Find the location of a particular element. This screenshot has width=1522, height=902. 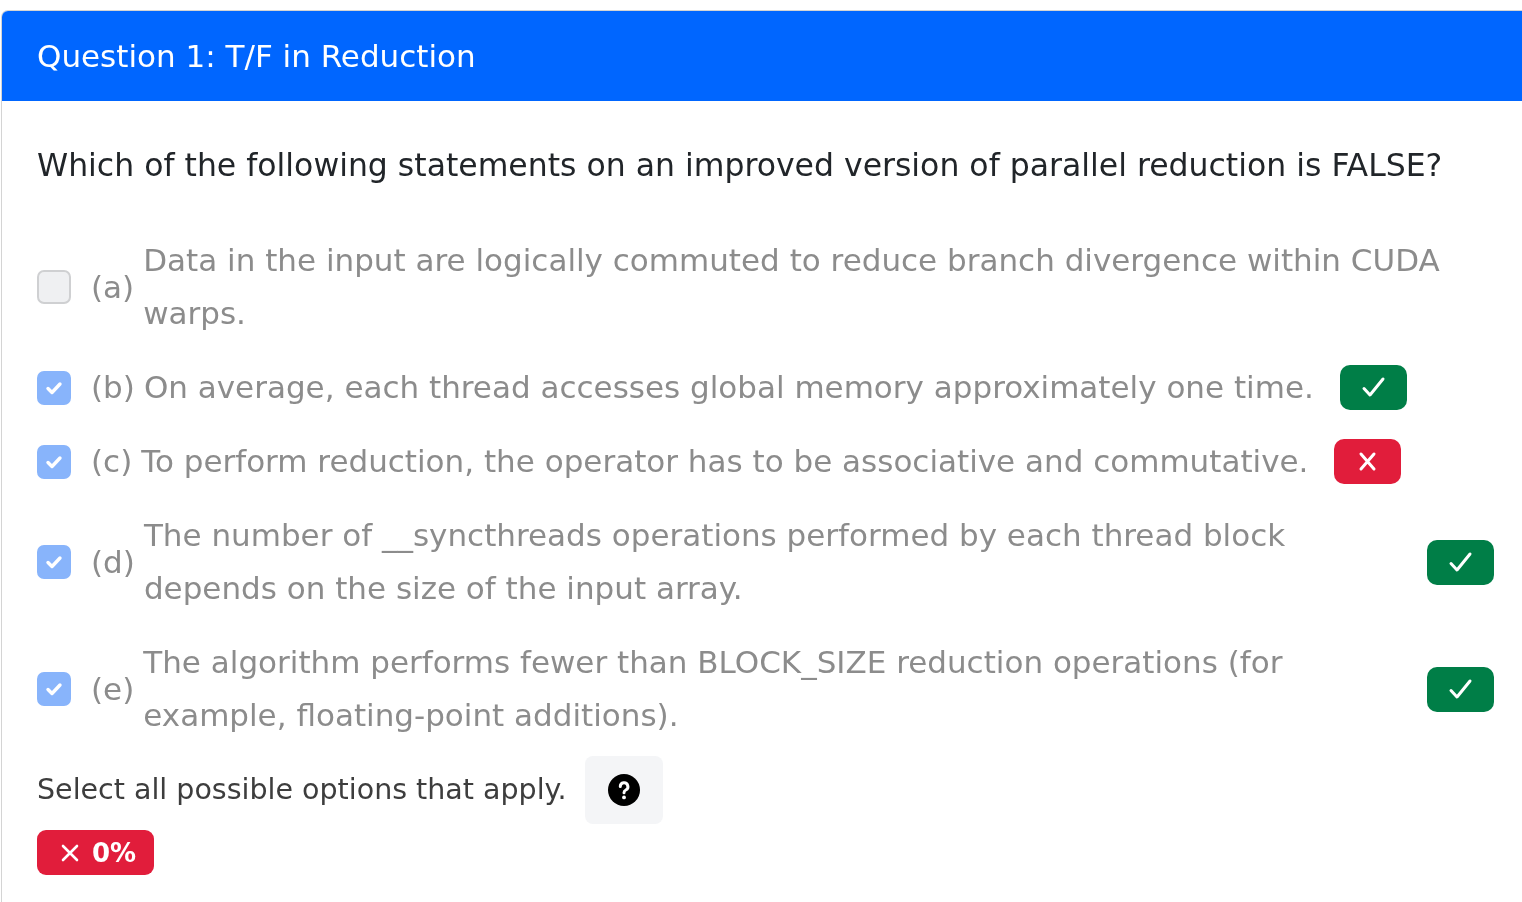

option-text: On average, each thread accesses global memory approximately one time. is located at coordinates (728, 387).